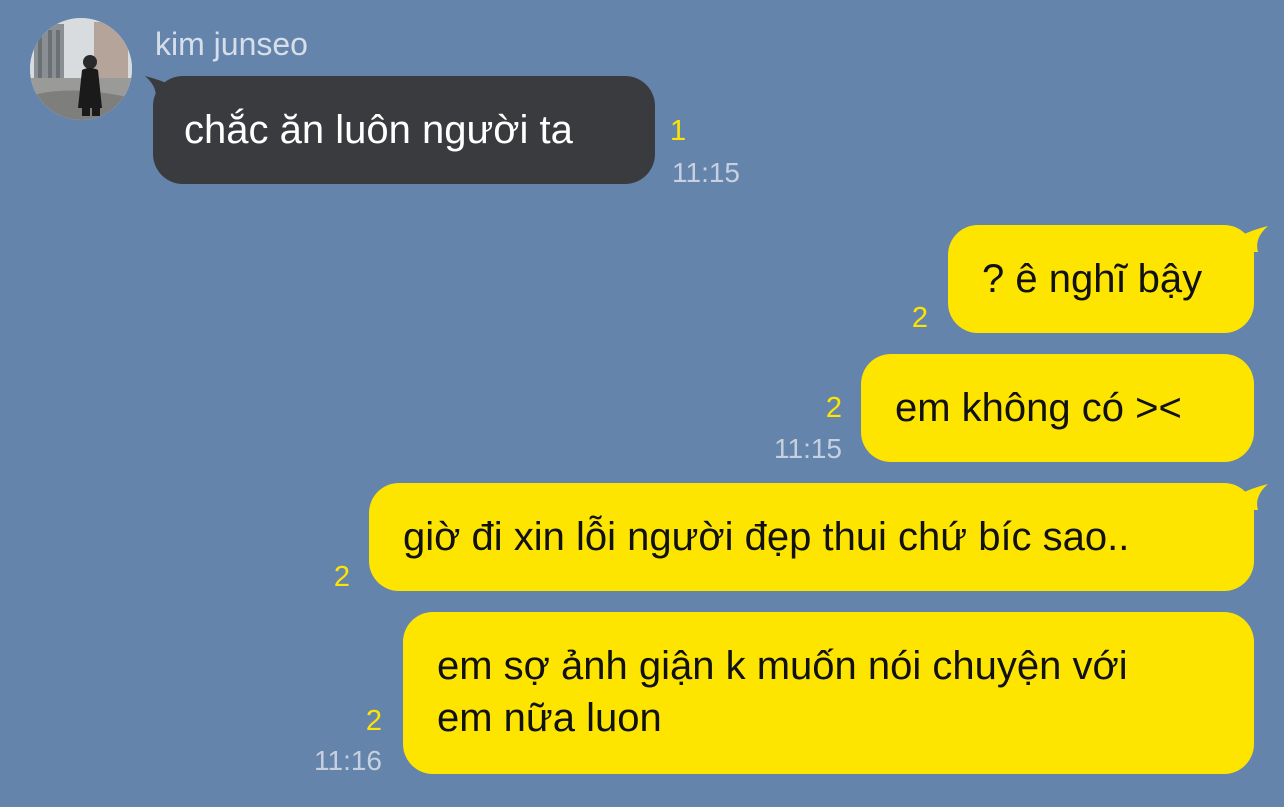 The image size is (1284, 807). I want to click on message-time: 11:16, so click(348, 760).